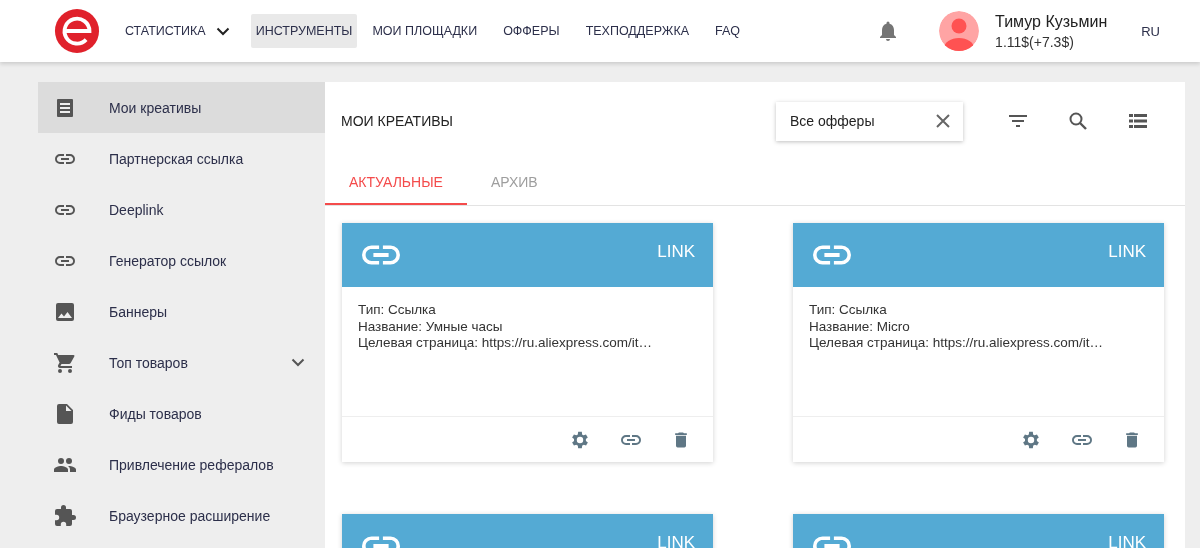 The width and height of the screenshot is (1200, 548). What do you see at coordinates (425, 31) in the screenshot?
I see `nav-tab: МОИ ПЛОЩАДКИ` at bounding box center [425, 31].